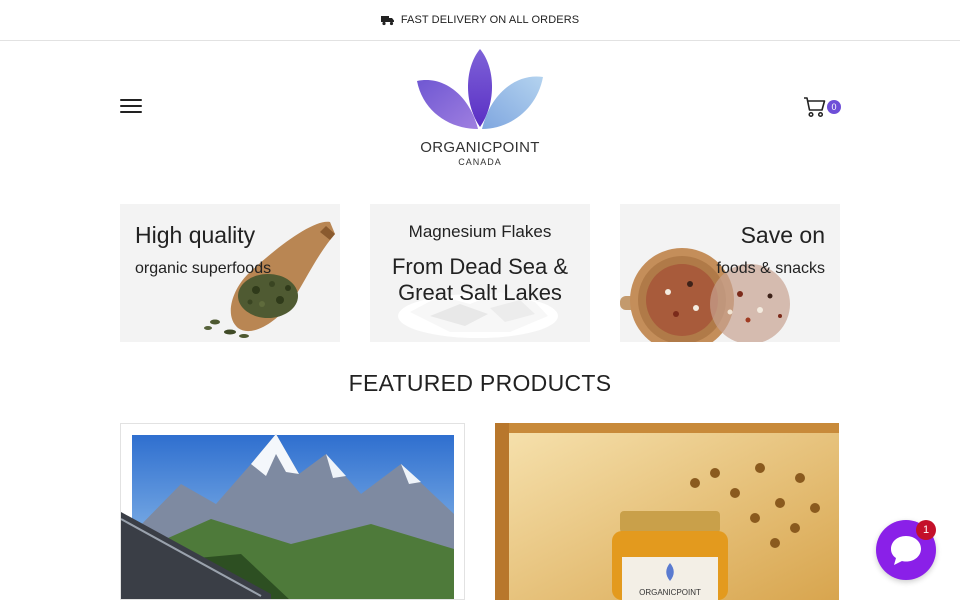 Image resolution: width=960 pixels, height=600 pixels. What do you see at coordinates (195, 235) in the screenshot?
I see `promo-title: High quality` at bounding box center [195, 235].